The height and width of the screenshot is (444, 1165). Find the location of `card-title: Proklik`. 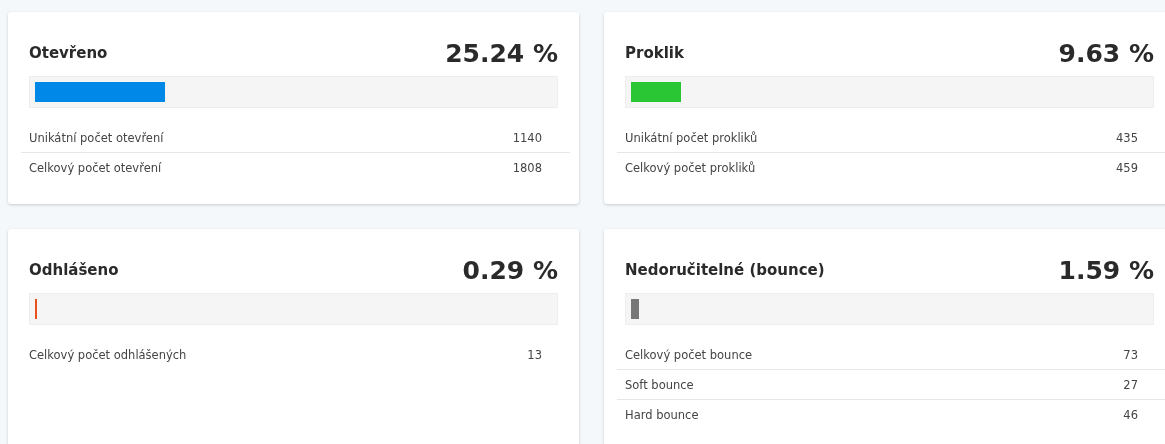

card-title: Proklik is located at coordinates (654, 53).